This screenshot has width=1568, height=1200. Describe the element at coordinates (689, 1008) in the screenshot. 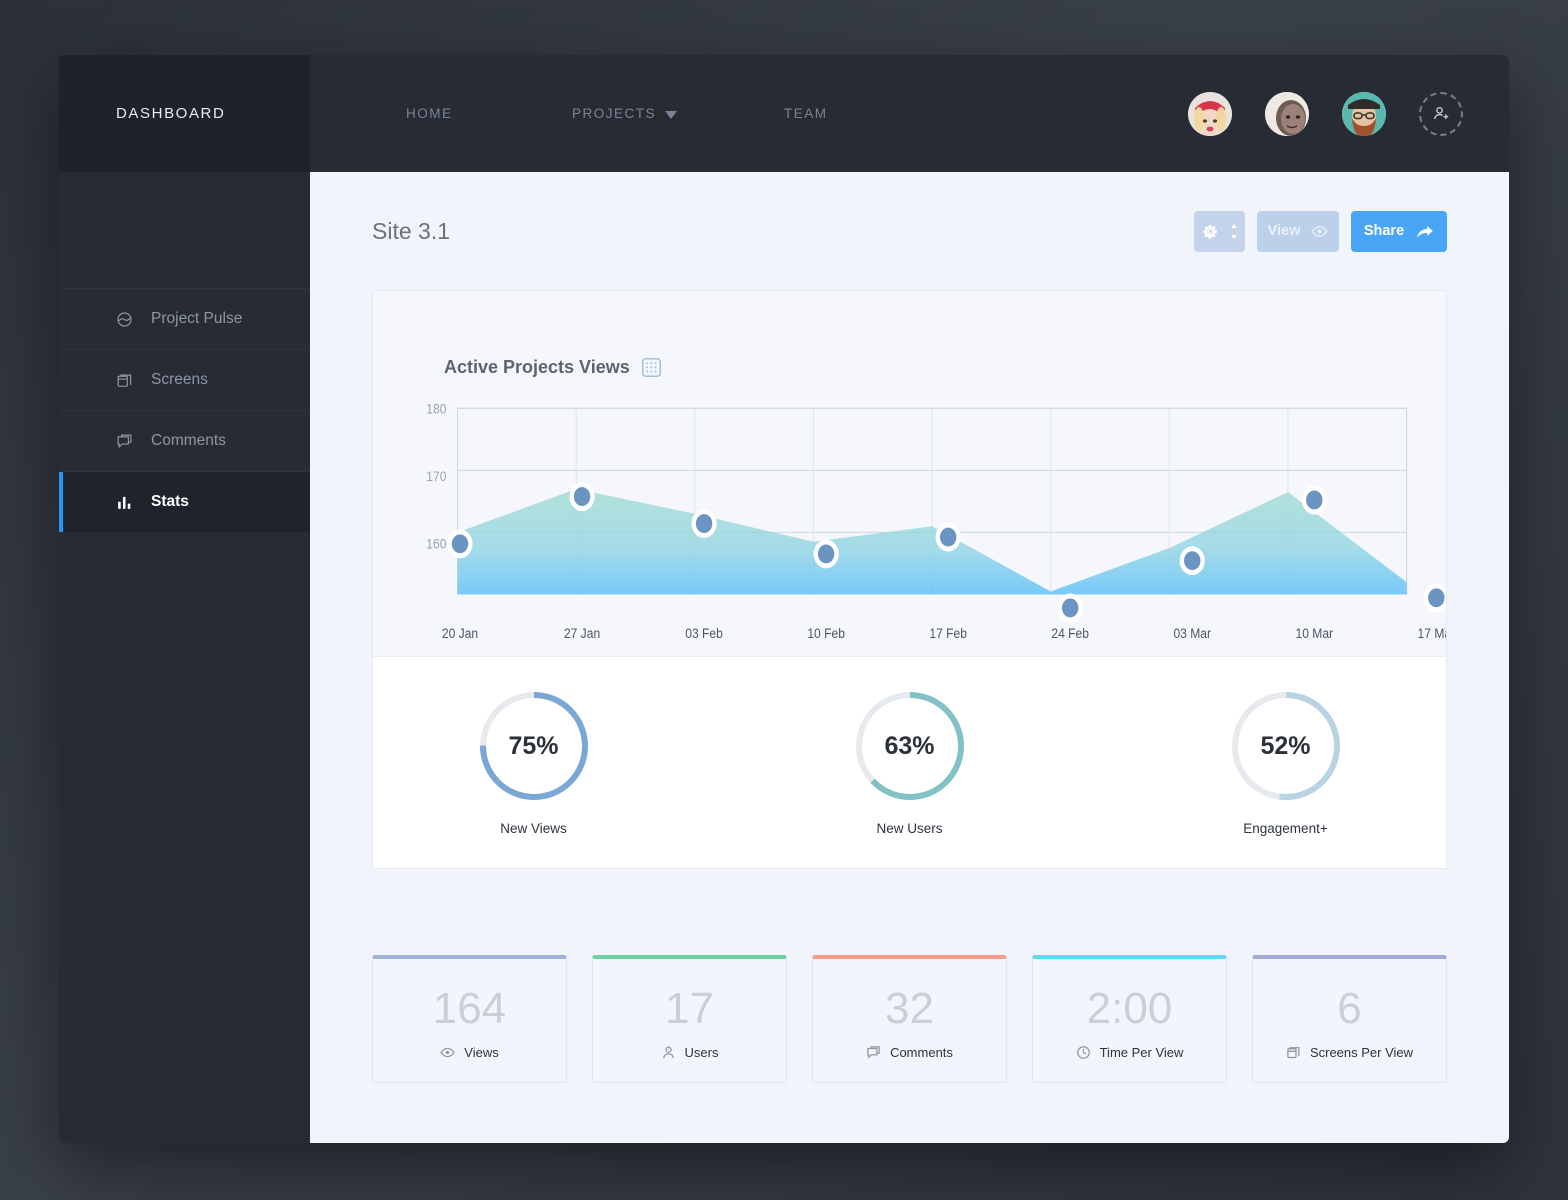

I see `stat-card-value: 17` at that location.